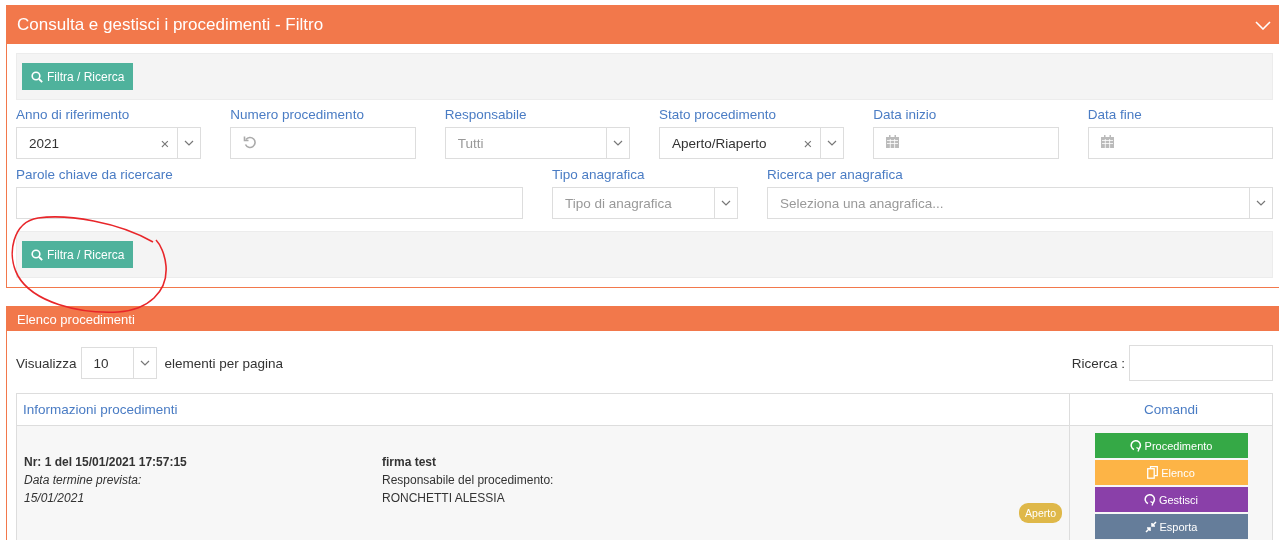 Image resolution: width=1279 pixels, height=540 pixels. Describe the element at coordinates (55, 498) in the screenshot. I see `due-date: 15/01/2021` at that location.